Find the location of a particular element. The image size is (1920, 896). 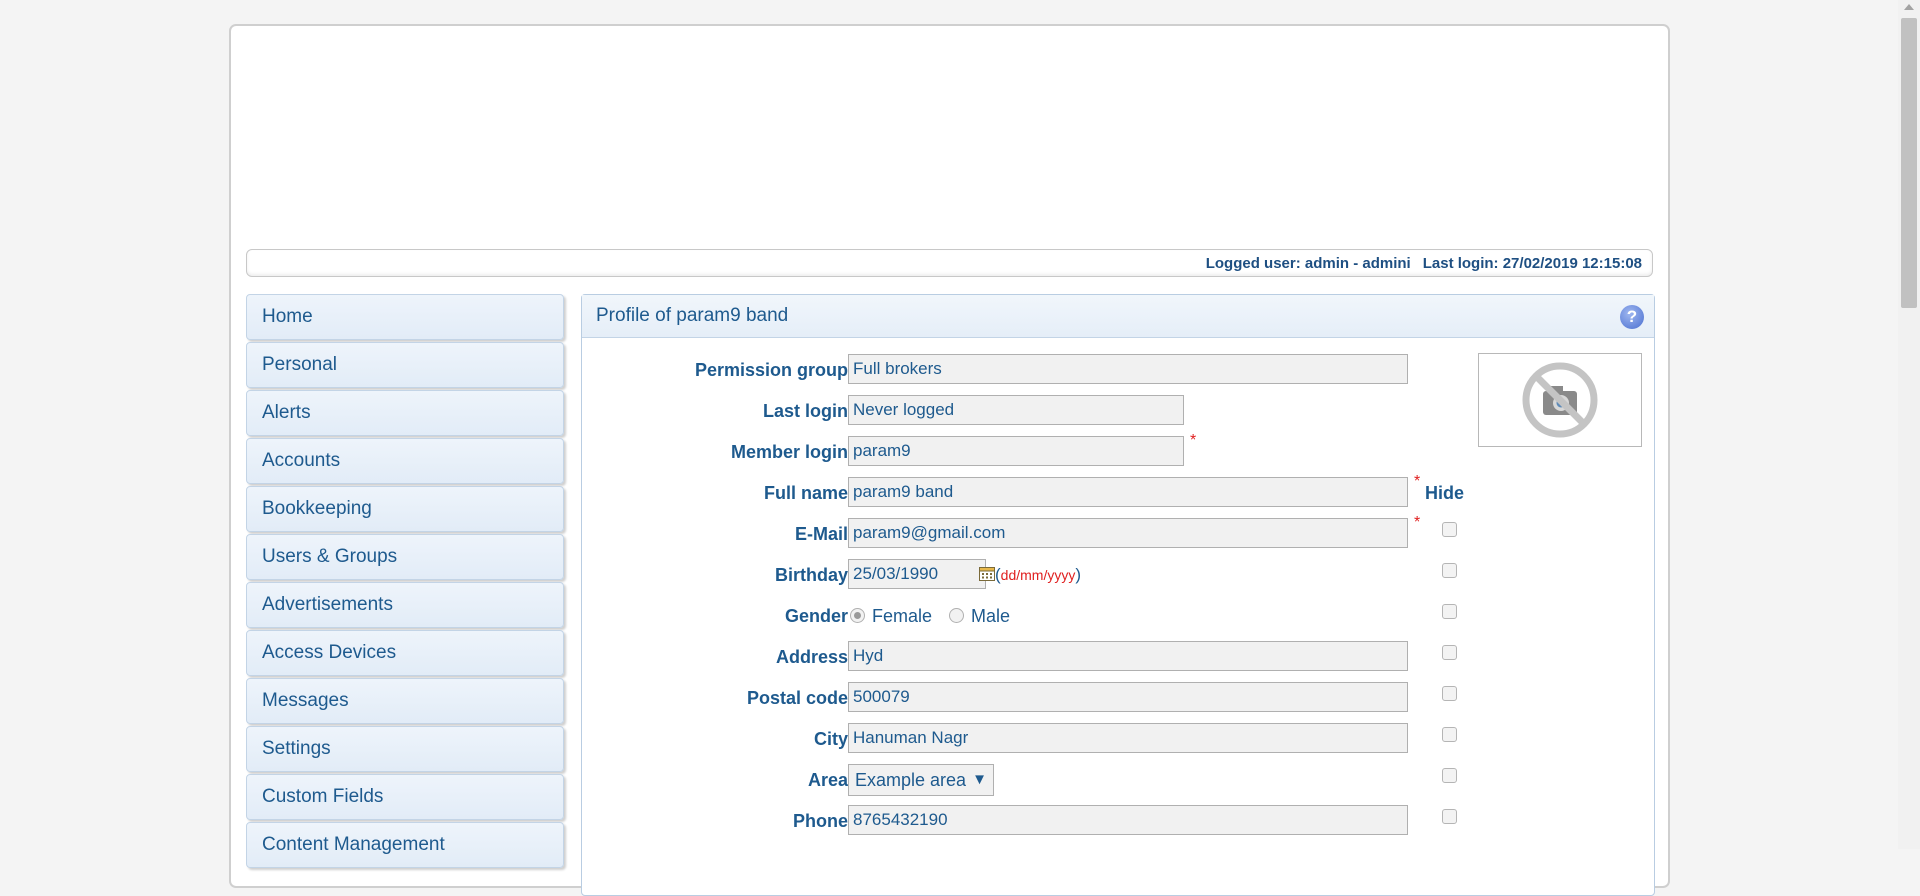

sidebar-item-content-management: Content Management is located at coordinates (405, 845).